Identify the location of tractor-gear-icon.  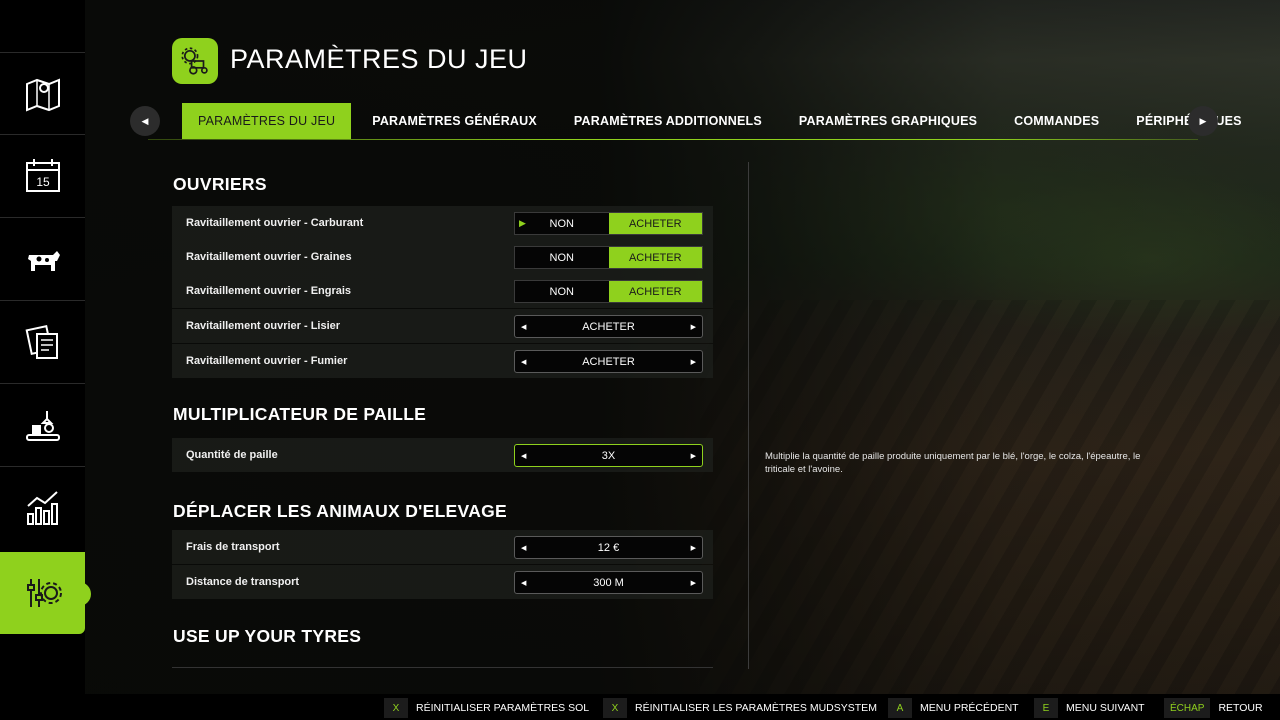
(194, 61).